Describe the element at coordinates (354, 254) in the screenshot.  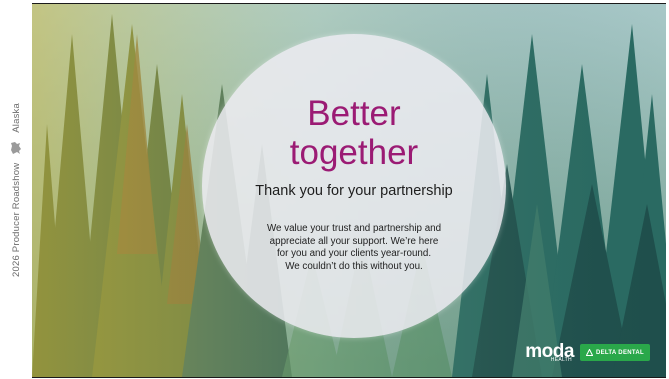
I see `body-line: for you and your clients year-round.` at that location.